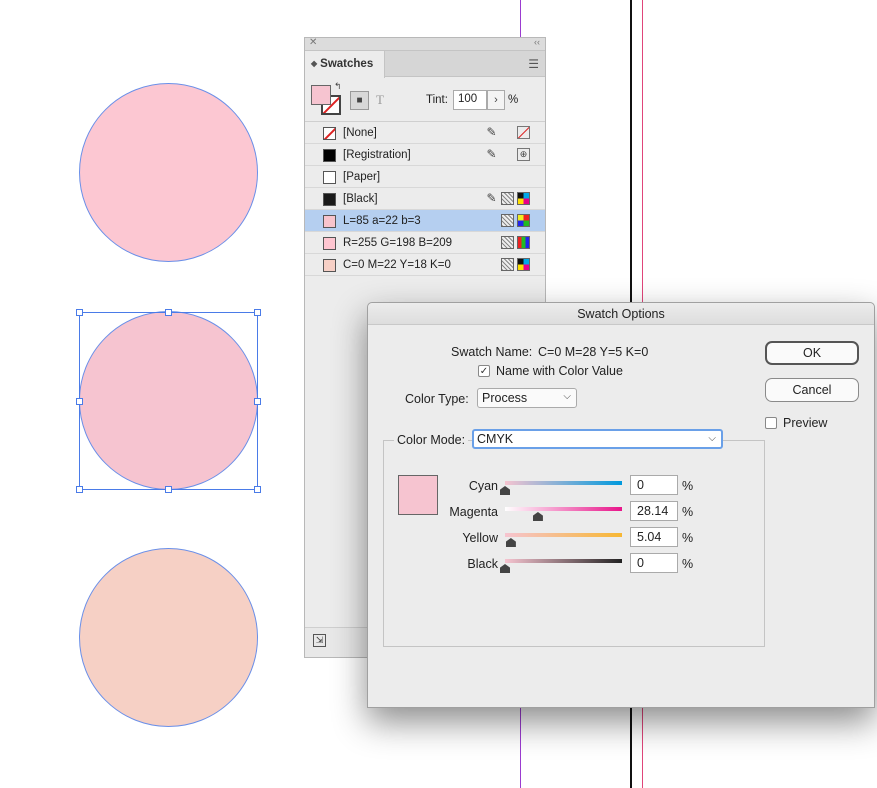 This screenshot has width=877, height=788. I want to click on magenta-slider-track, so click(563, 509).